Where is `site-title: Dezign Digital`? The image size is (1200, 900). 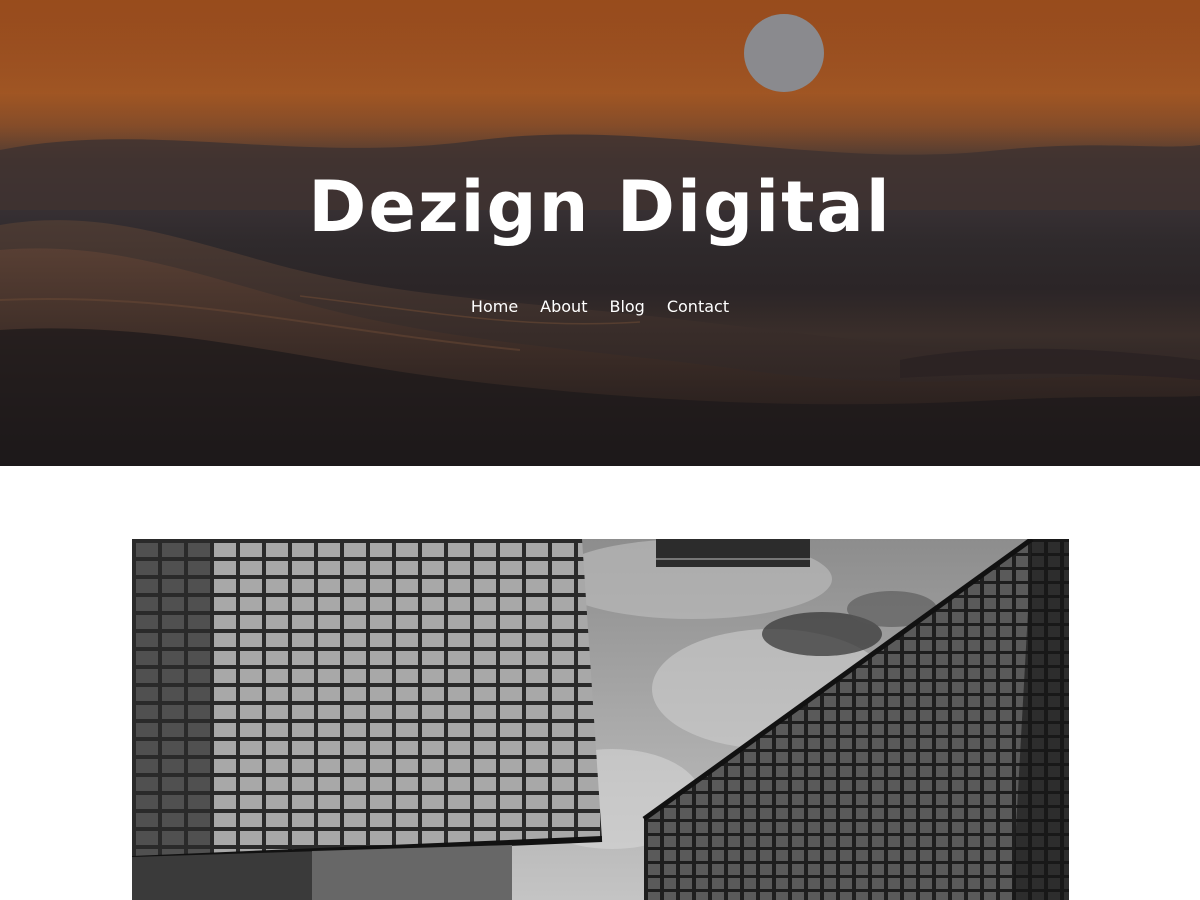 site-title: Dezign Digital is located at coordinates (600, 207).